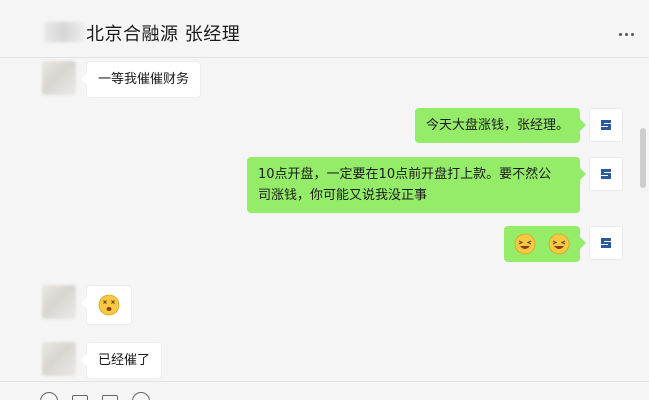  I want to click on message-bubble-outgoing: 今天大盘涨钱，张经理。, so click(500, 125).